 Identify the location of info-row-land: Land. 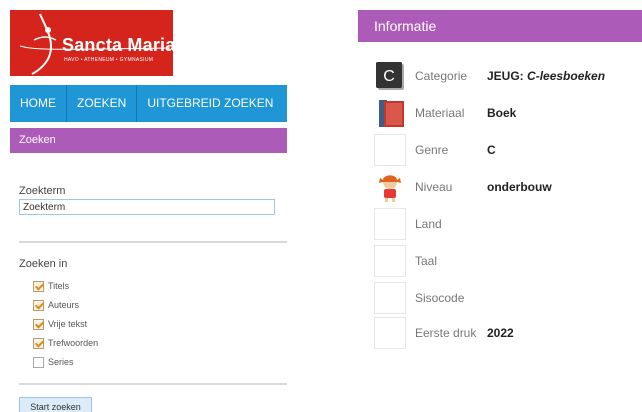
(504, 224).